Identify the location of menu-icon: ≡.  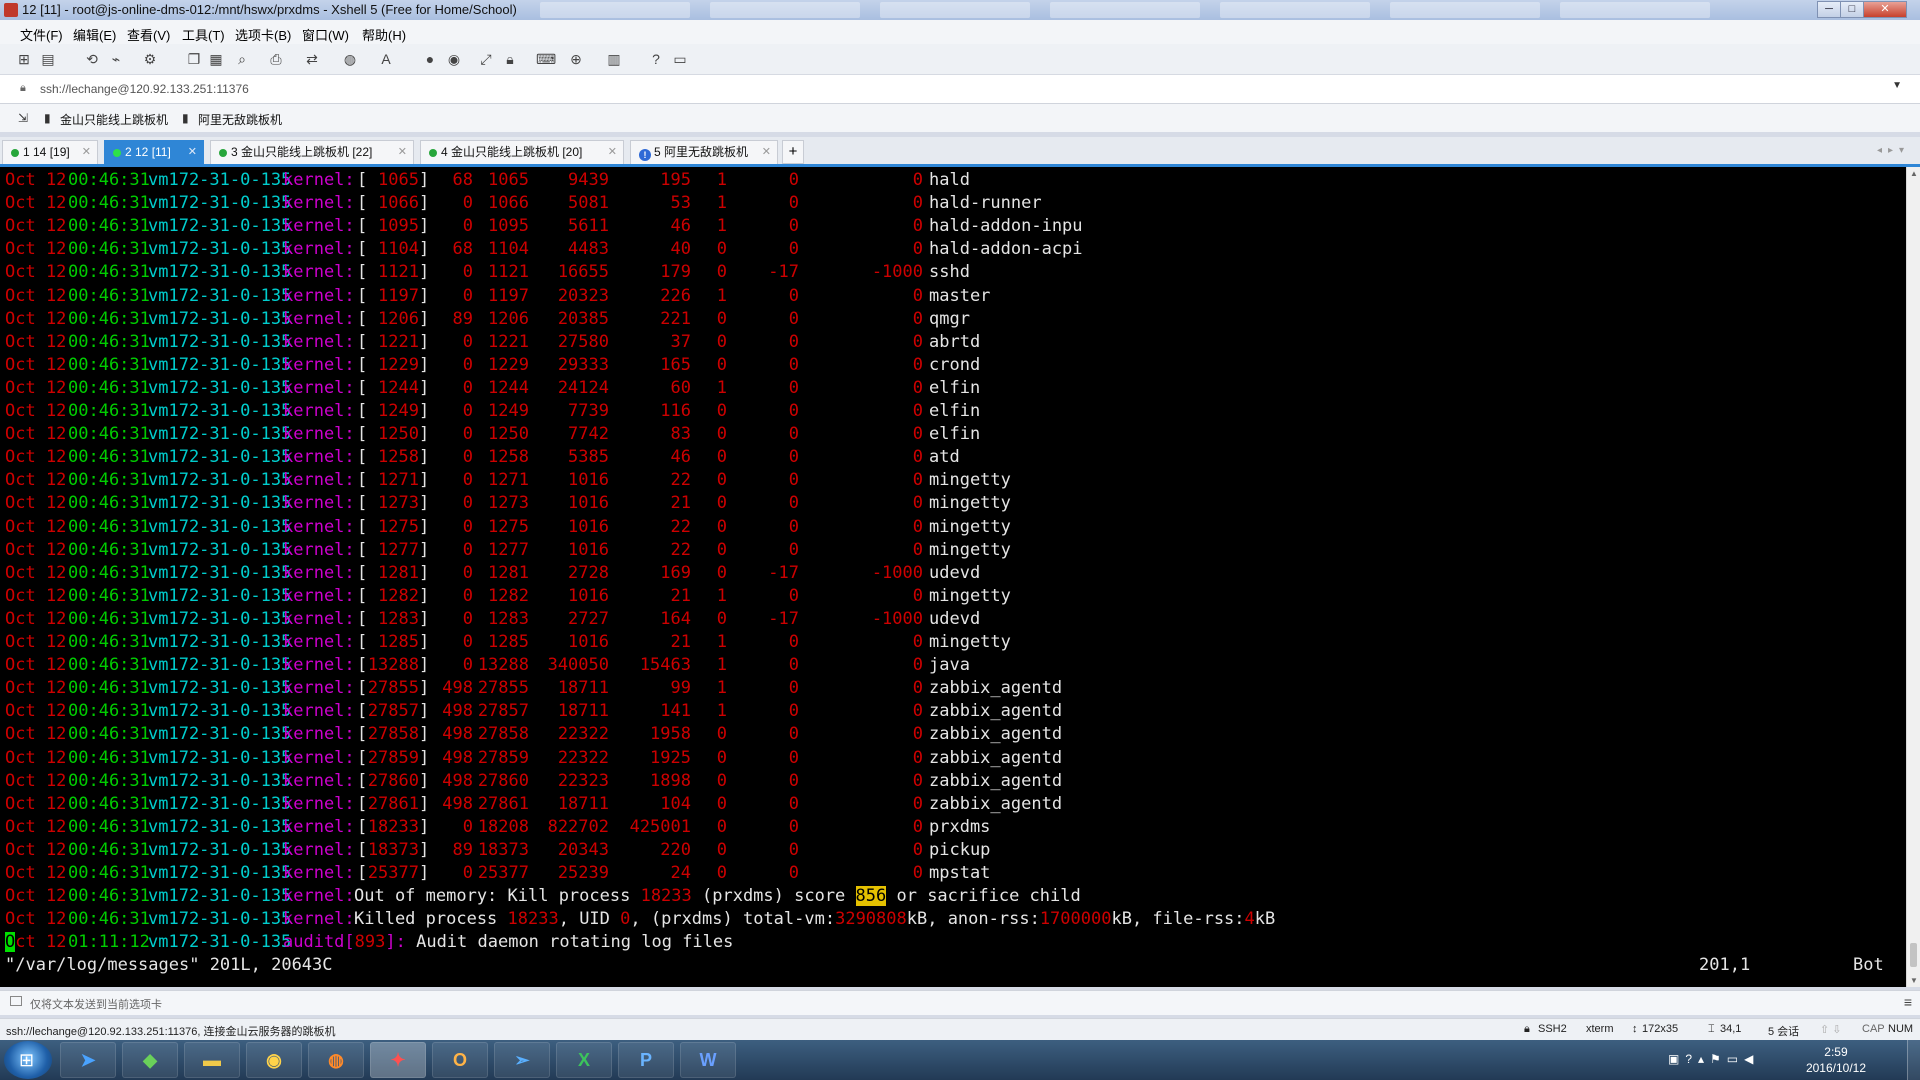
(1908, 1002).